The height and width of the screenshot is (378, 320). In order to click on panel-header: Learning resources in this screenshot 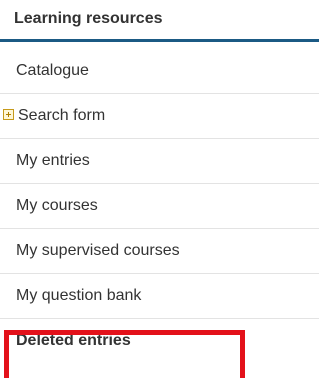, I will do `click(159, 21)`.